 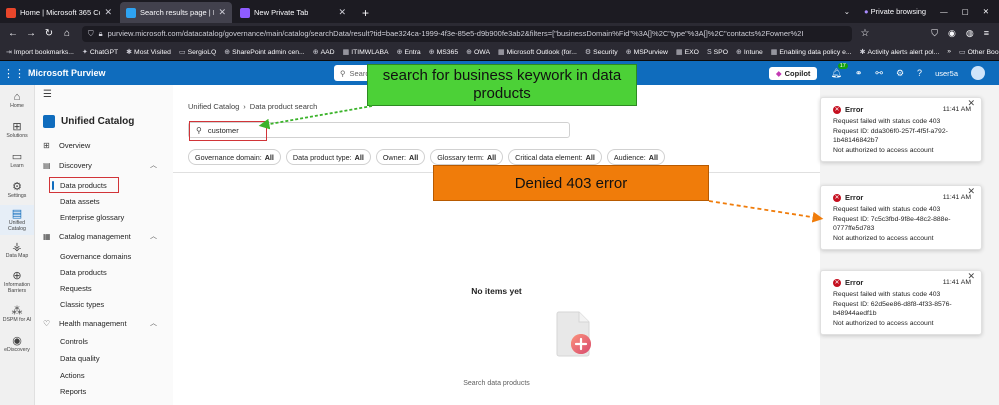 I want to click on sidenav-item: ▦ Catalog management ︿, so click(x=104, y=236).